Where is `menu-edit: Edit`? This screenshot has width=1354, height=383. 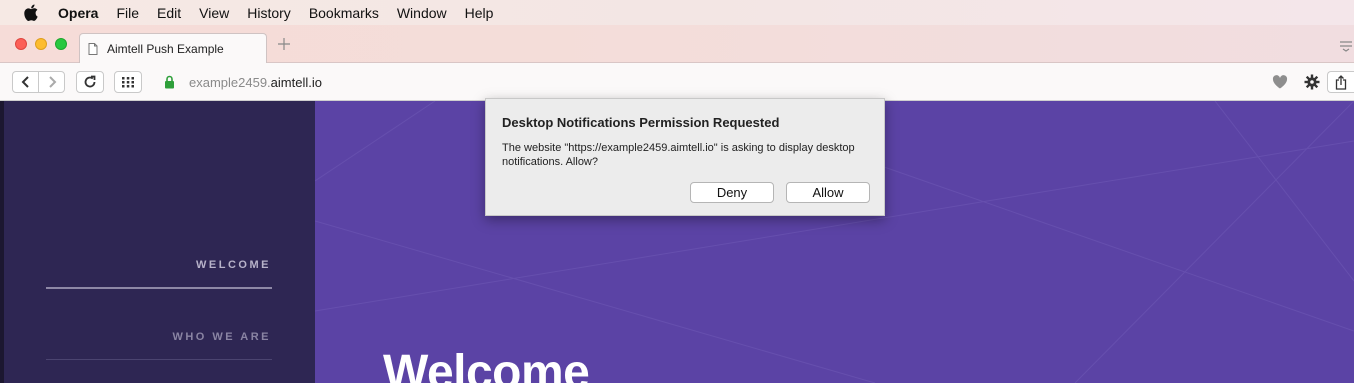 menu-edit: Edit is located at coordinates (169, 13).